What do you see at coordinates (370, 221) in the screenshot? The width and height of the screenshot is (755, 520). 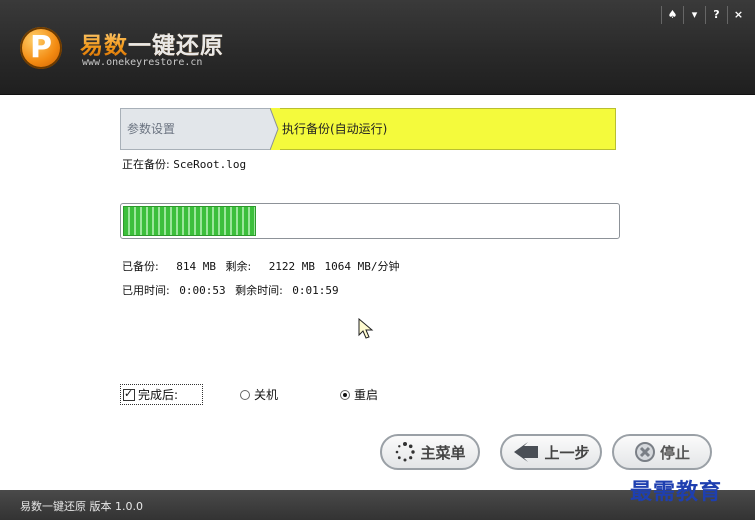 I see `backup-progress-bar` at bounding box center [370, 221].